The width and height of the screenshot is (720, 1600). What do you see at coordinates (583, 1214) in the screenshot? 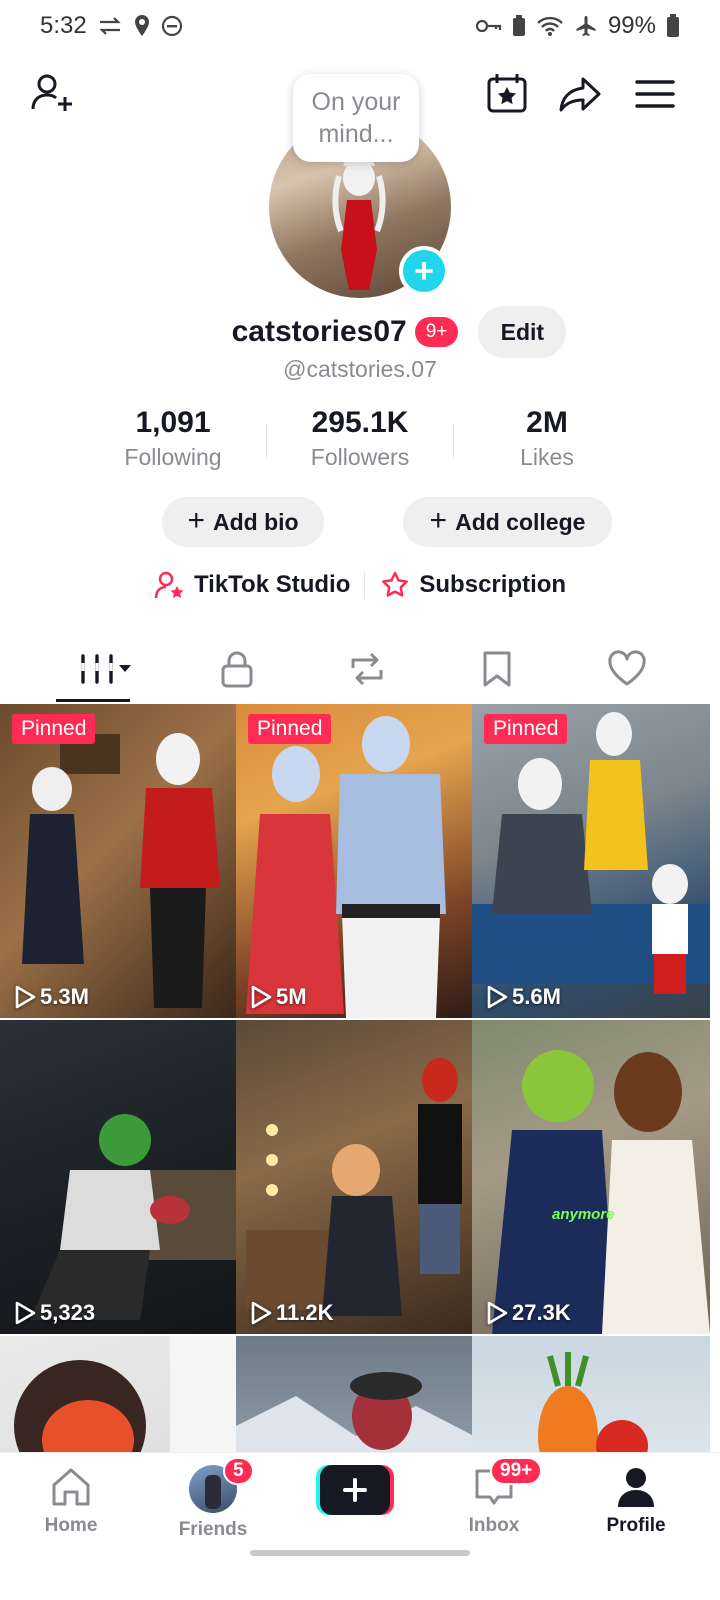
I see `video-caption: anymore` at bounding box center [583, 1214].